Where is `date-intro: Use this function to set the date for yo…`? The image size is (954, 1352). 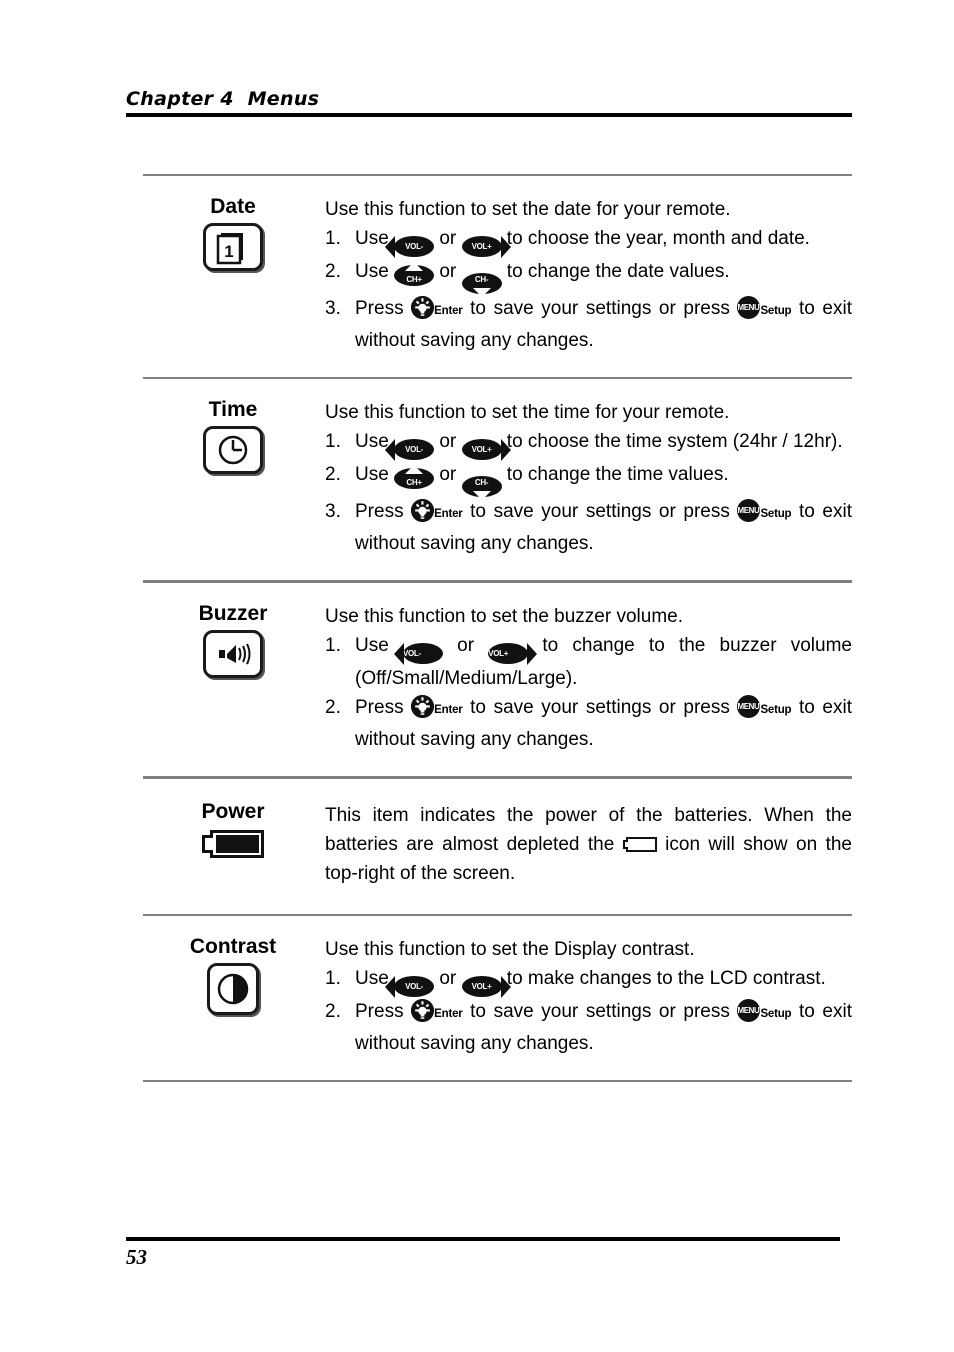 date-intro: Use this function to set the date for yo… is located at coordinates (528, 209).